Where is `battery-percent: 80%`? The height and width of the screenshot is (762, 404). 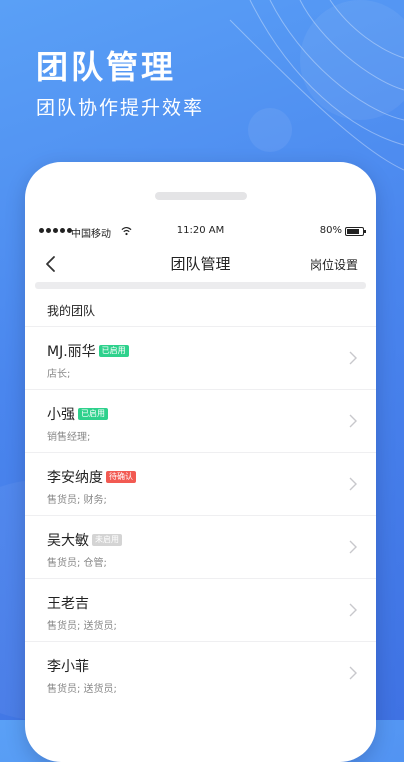
battery-percent: 80% is located at coordinates (330, 230).